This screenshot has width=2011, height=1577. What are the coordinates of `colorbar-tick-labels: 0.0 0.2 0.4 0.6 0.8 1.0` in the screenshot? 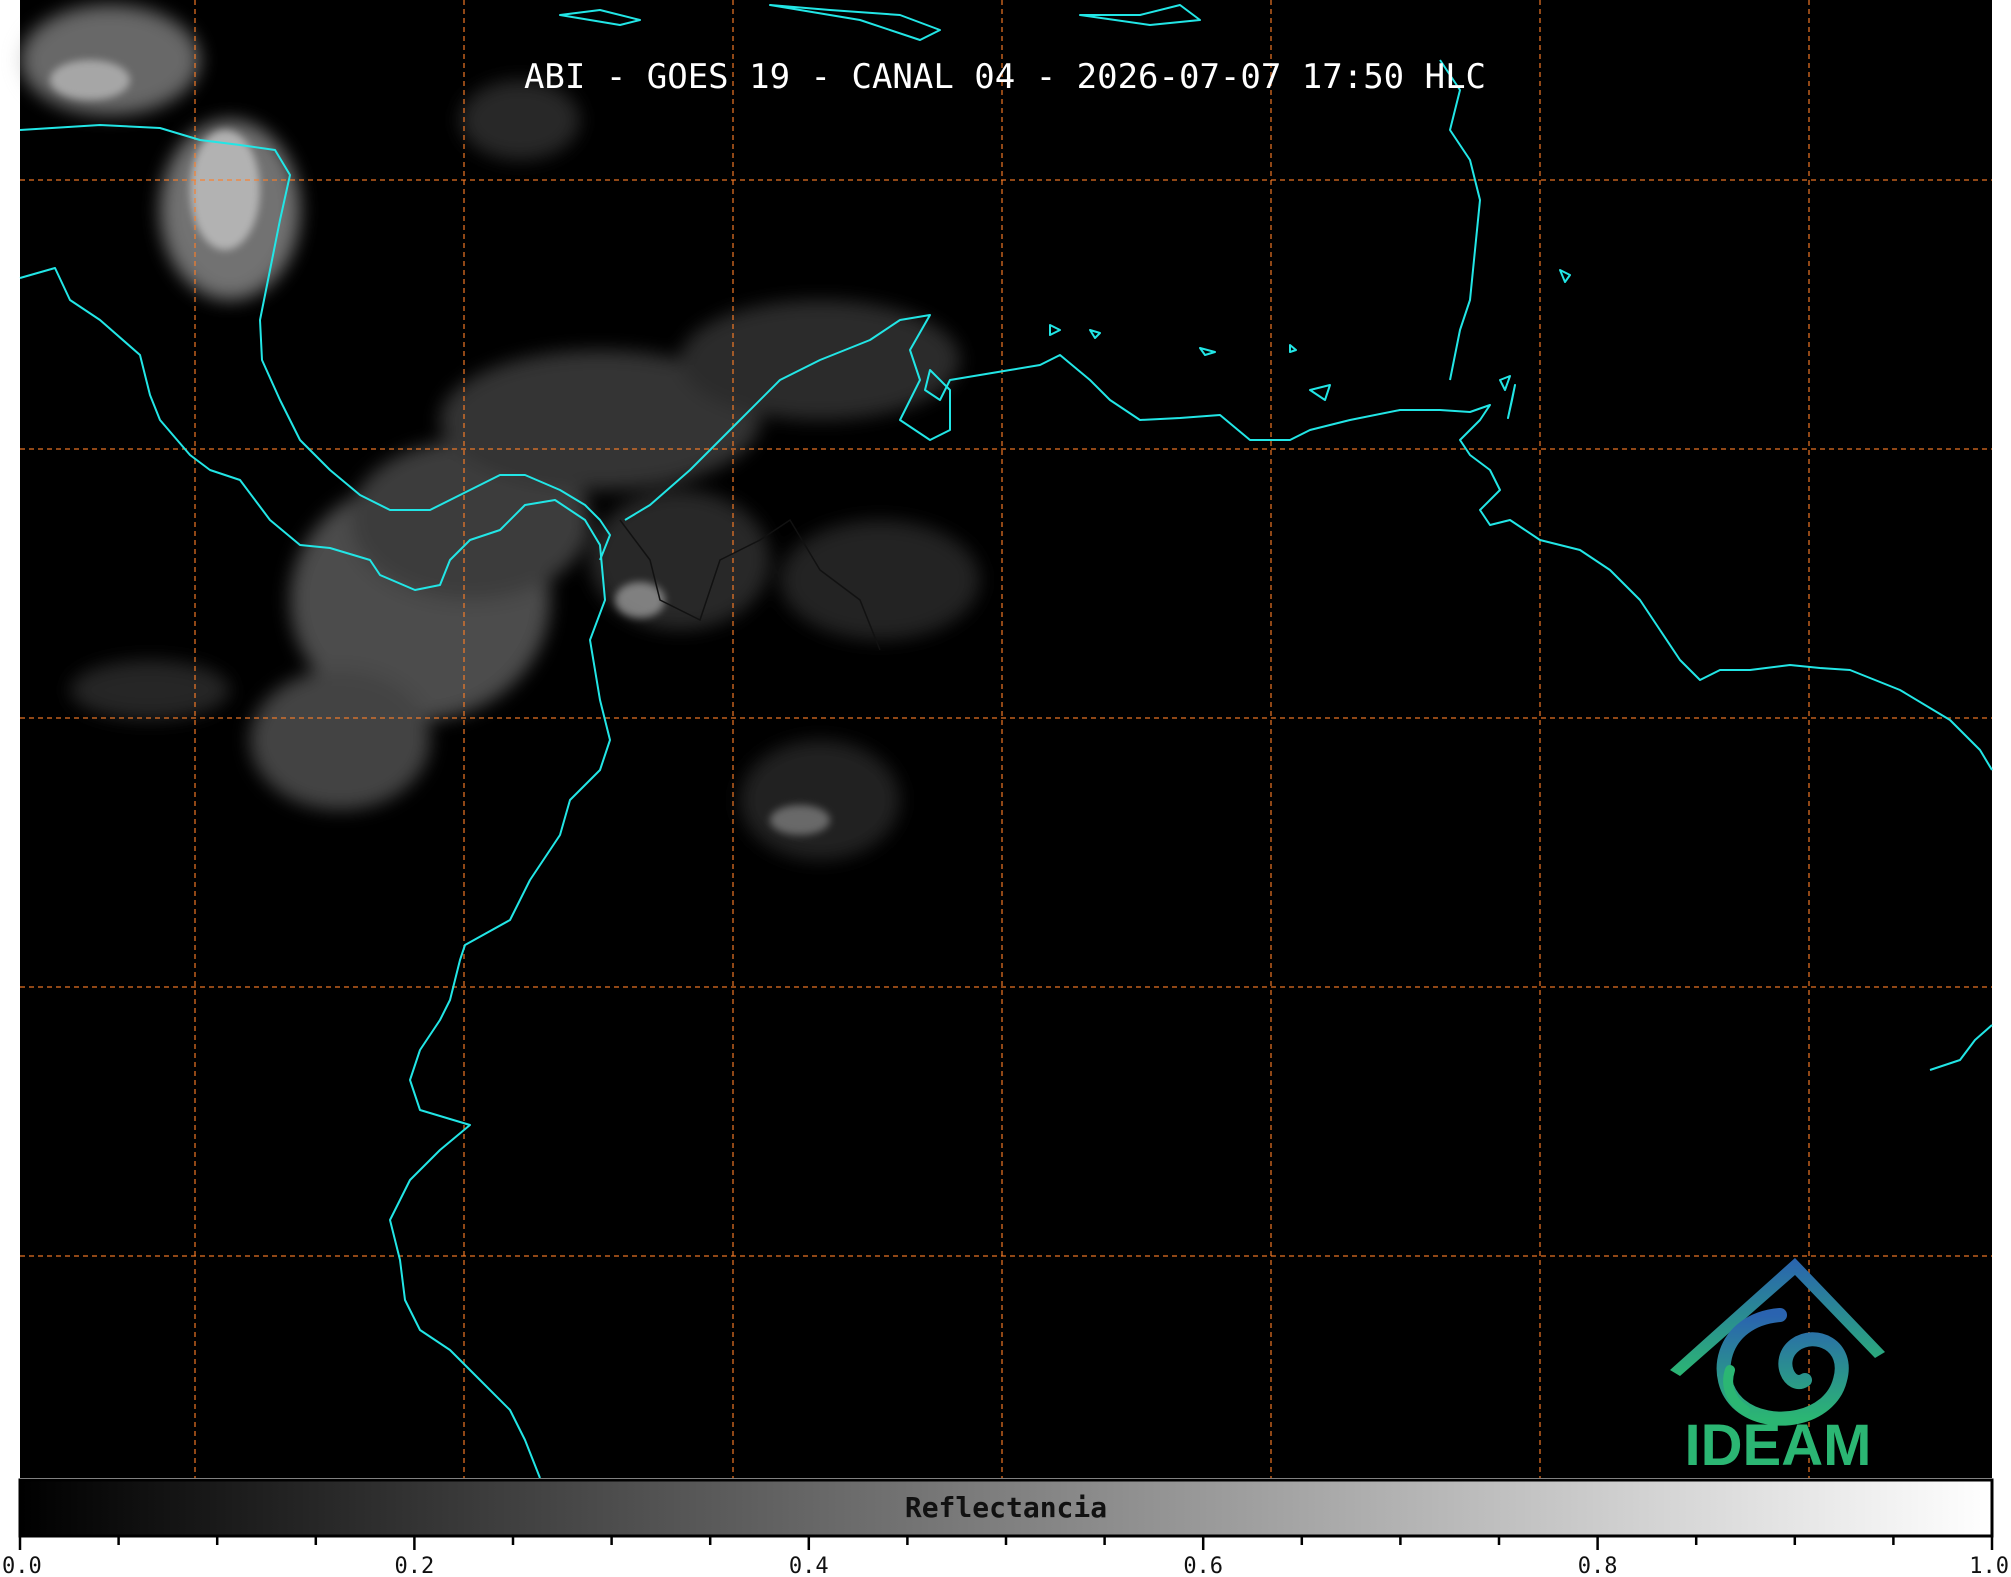 It's located at (1005, 1565).